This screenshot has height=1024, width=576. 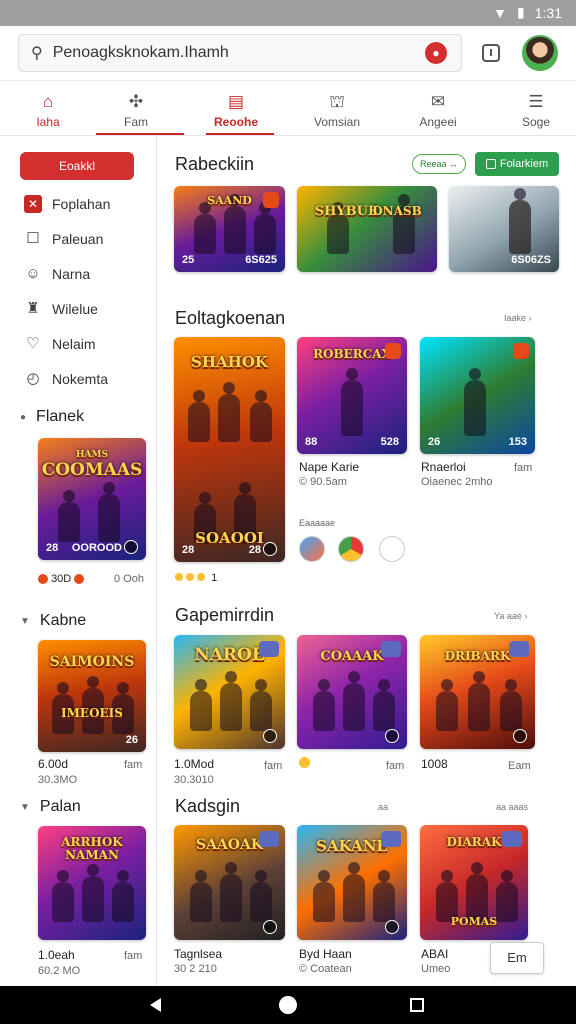 What do you see at coordinates (92, 696) in the screenshot?
I see `game-card: SAIMOINS IMEOEIS 26` at bounding box center [92, 696].